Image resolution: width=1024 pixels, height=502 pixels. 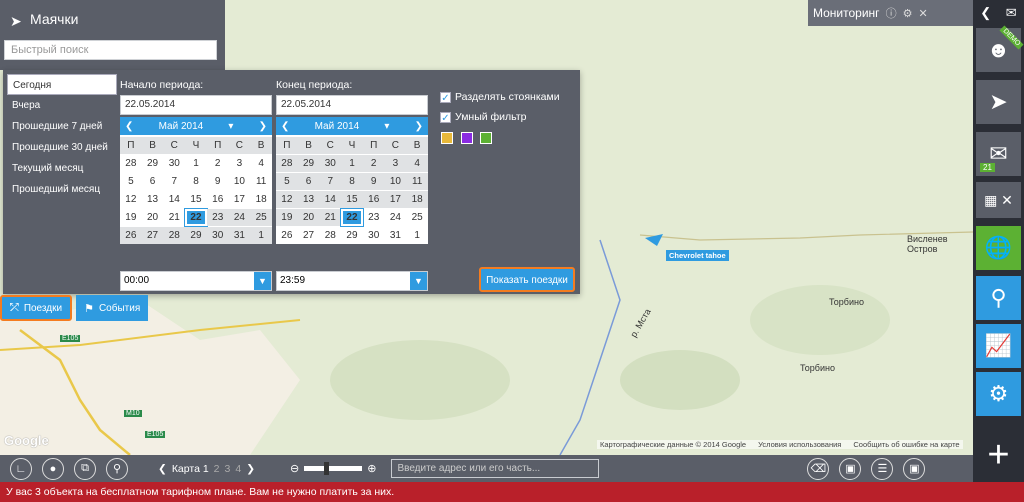 What do you see at coordinates (882, 468) in the screenshot?
I see `layers-icon: ☰` at bounding box center [882, 468].